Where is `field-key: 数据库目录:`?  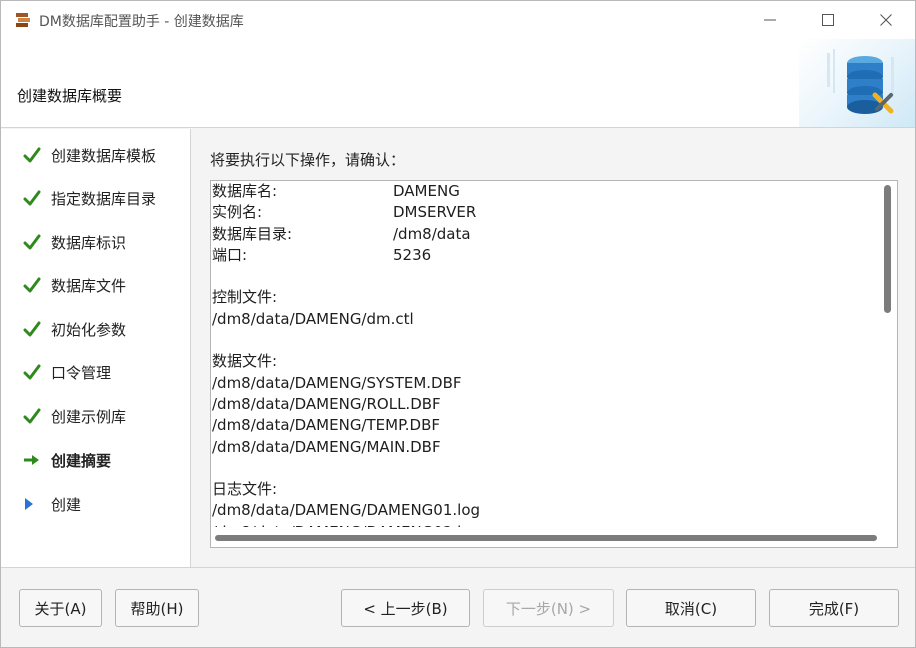 field-key: 数据库目录: is located at coordinates (252, 233).